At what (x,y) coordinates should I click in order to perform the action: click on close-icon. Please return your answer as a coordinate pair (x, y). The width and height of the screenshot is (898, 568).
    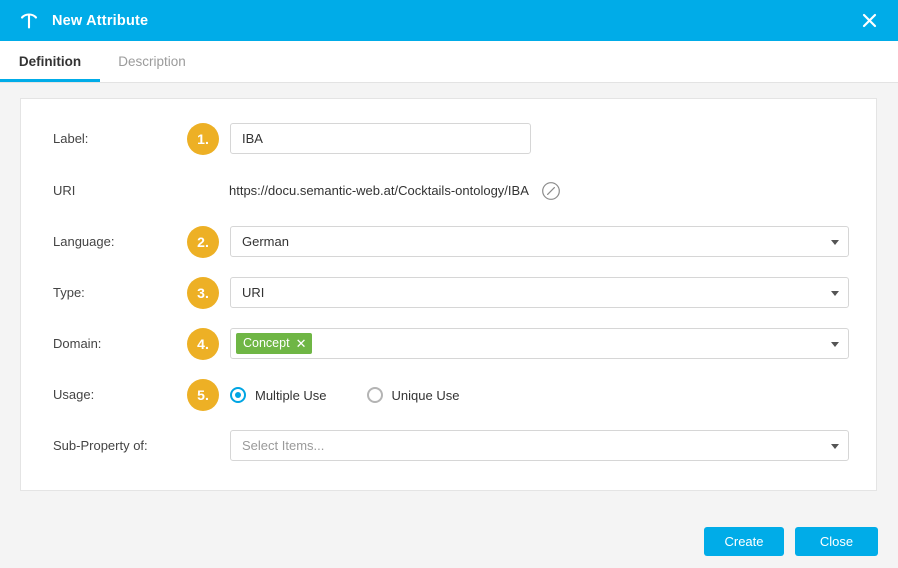
    Looking at the image, I should click on (869, 20).